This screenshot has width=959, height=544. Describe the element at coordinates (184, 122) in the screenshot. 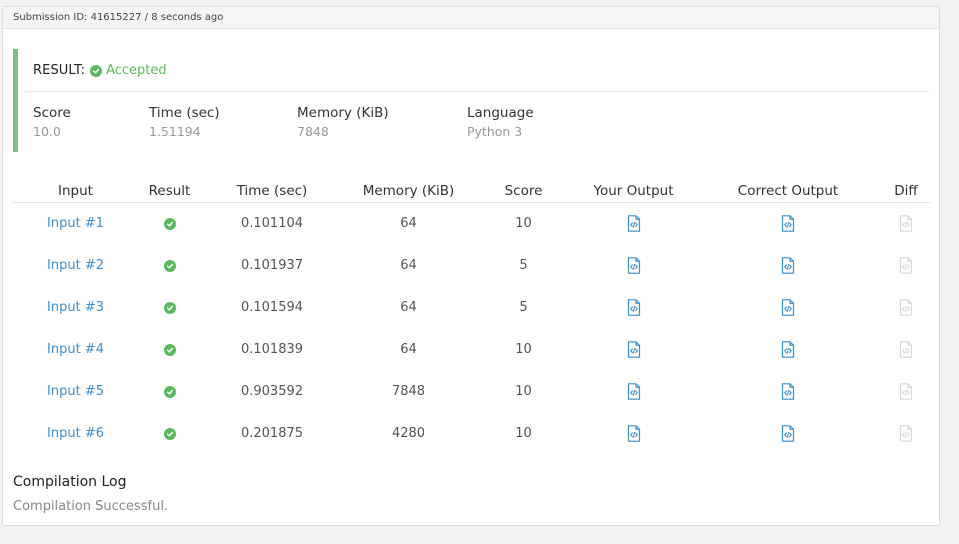

I see `stat-time: Time (sec) 1.51194` at that location.